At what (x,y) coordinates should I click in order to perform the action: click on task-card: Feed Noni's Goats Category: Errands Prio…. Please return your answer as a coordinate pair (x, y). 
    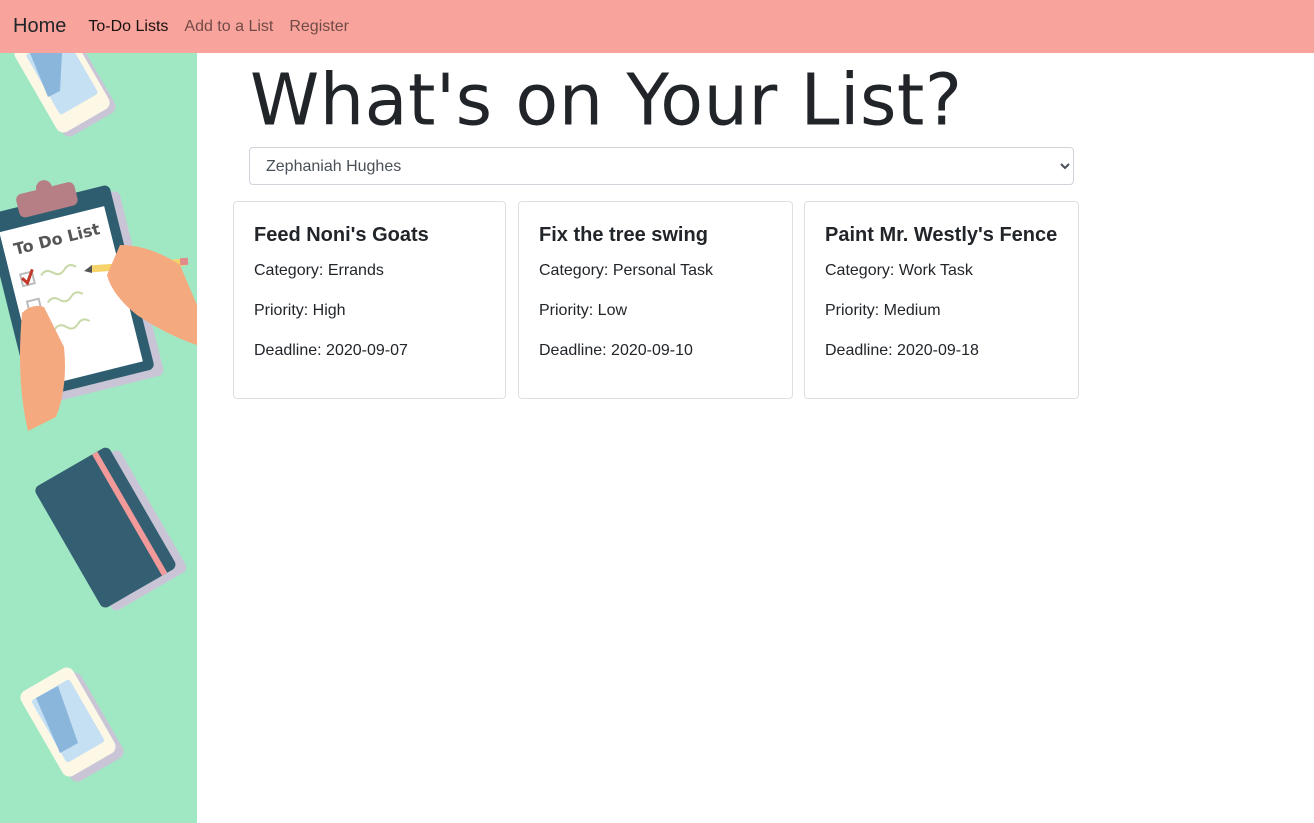
    Looking at the image, I should click on (369, 300).